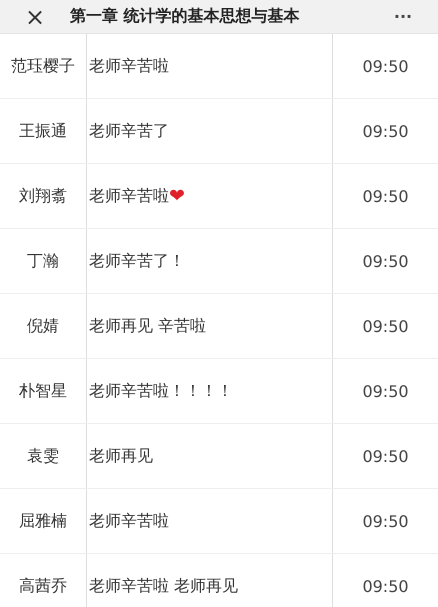  I want to click on page-title: 第一章 统计学的基本思想与基本, so click(185, 16).